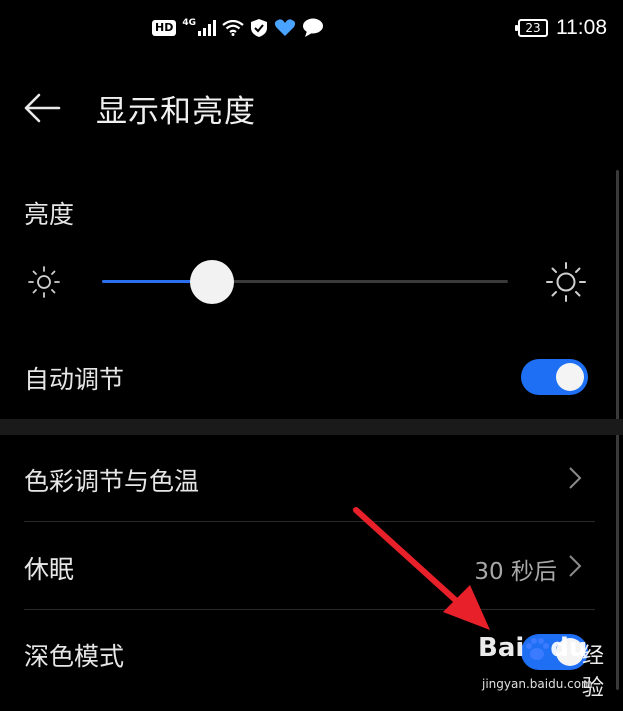 The image size is (623, 711). What do you see at coordinates (44, 282) in the screenshot?
I see `low-brightness-icon` at bounding box center [44, 282].